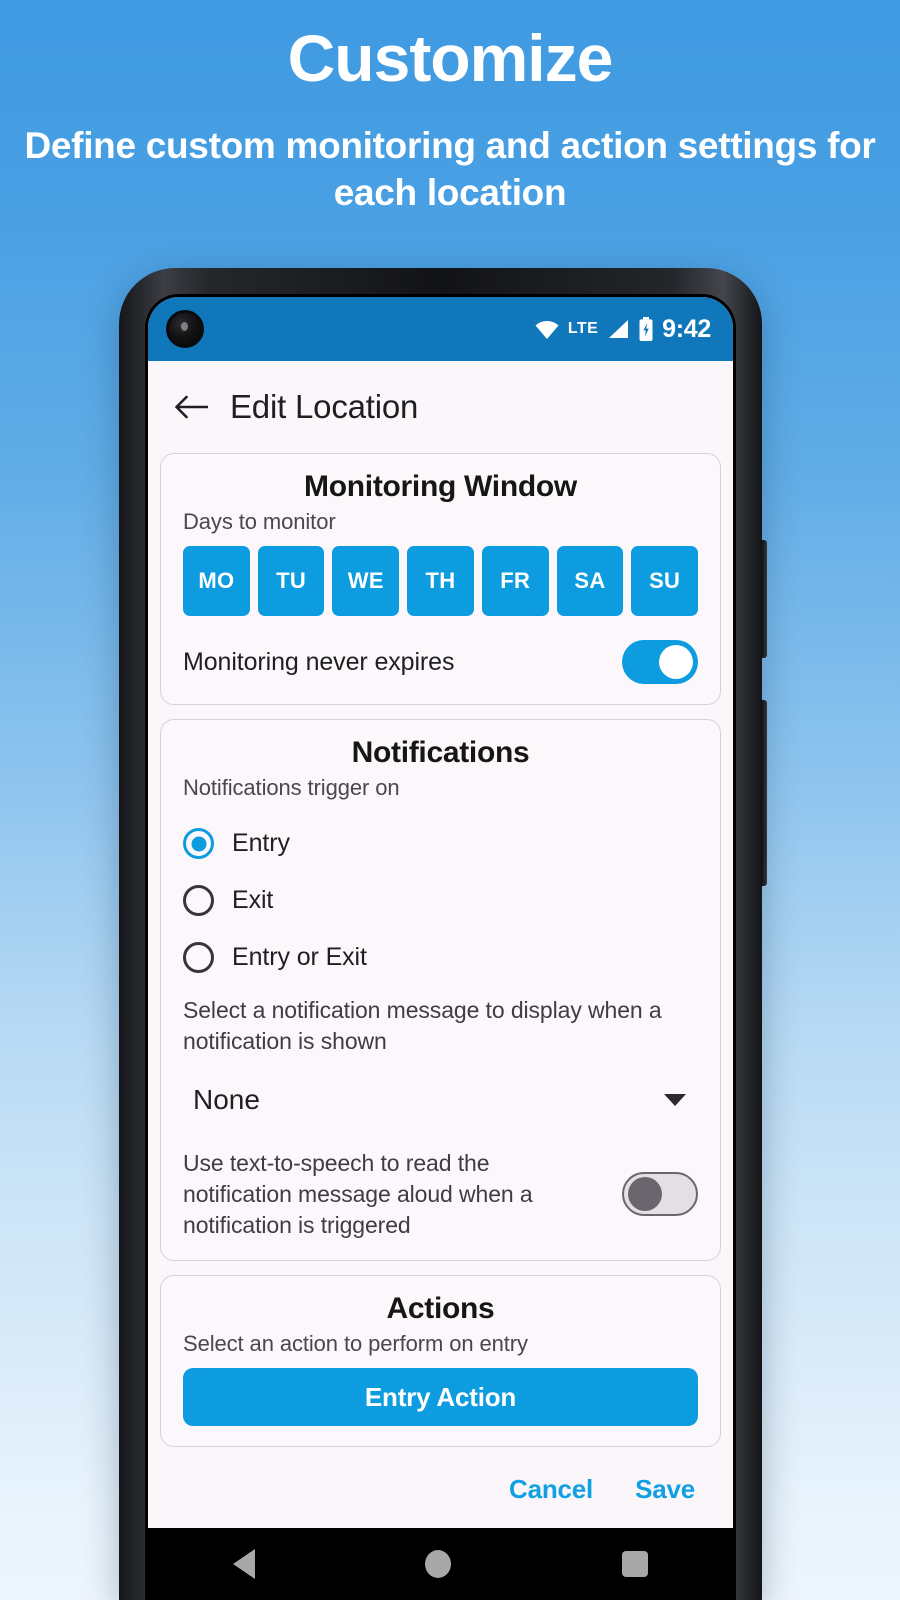 This screenshot has height=1600, width=900. I want to click on status-bar: LTE 9:42, so click(440, 329).